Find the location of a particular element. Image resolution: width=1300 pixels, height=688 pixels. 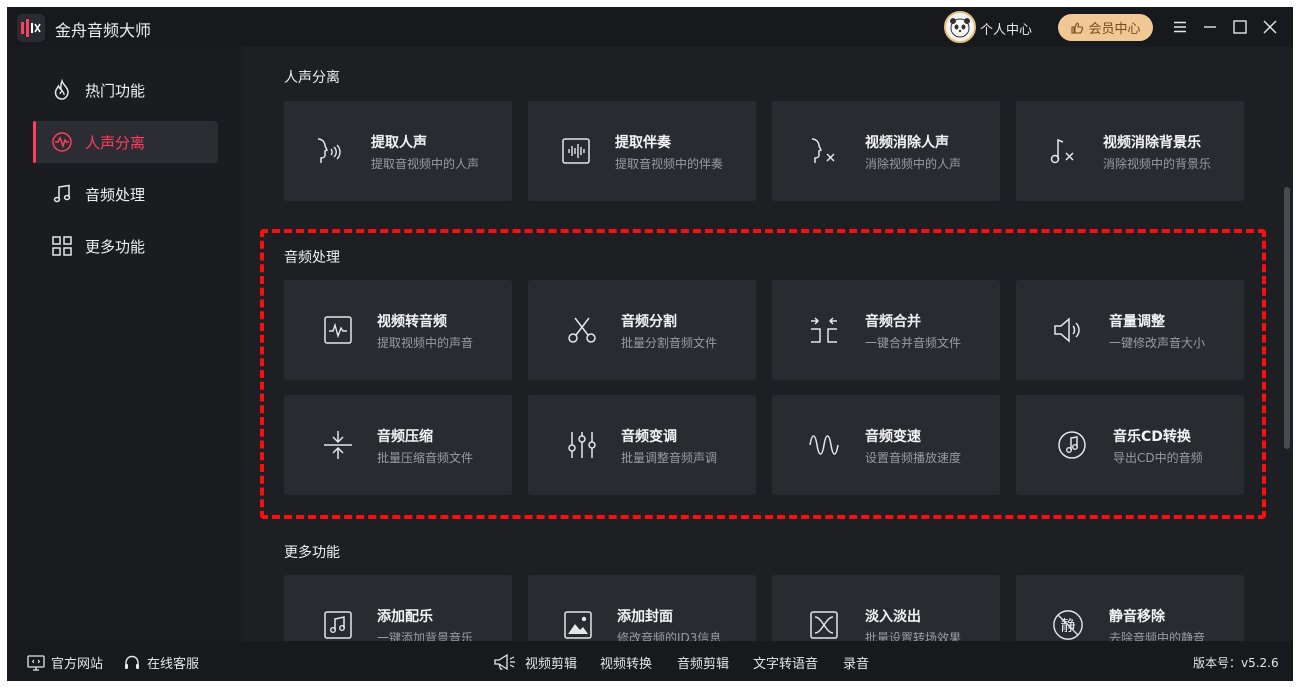

waveform-circle-icon is located at coordinates (62, 142).